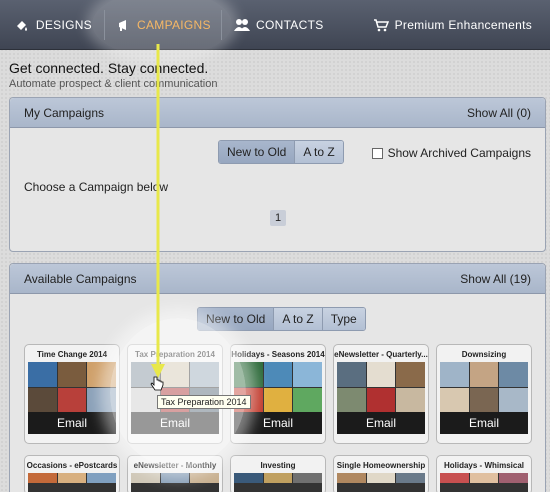 The width and height of the screenshot is (550, 492). Describe the element at coordinates (63, 24) in the screenshot. I see `nav-designs-label: DESIGNS` at that location.